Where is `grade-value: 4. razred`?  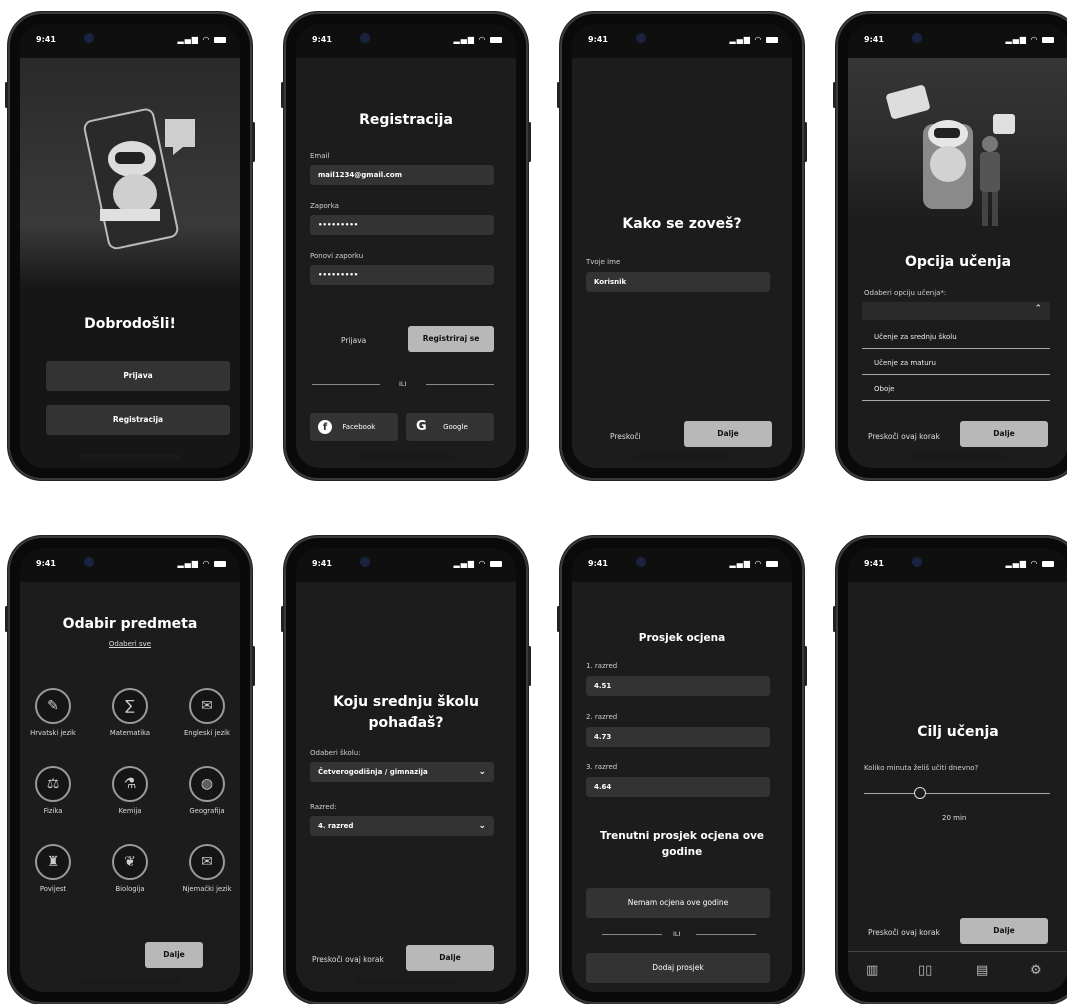 grade-value: 4. razred is located at coordinates (336, 826).